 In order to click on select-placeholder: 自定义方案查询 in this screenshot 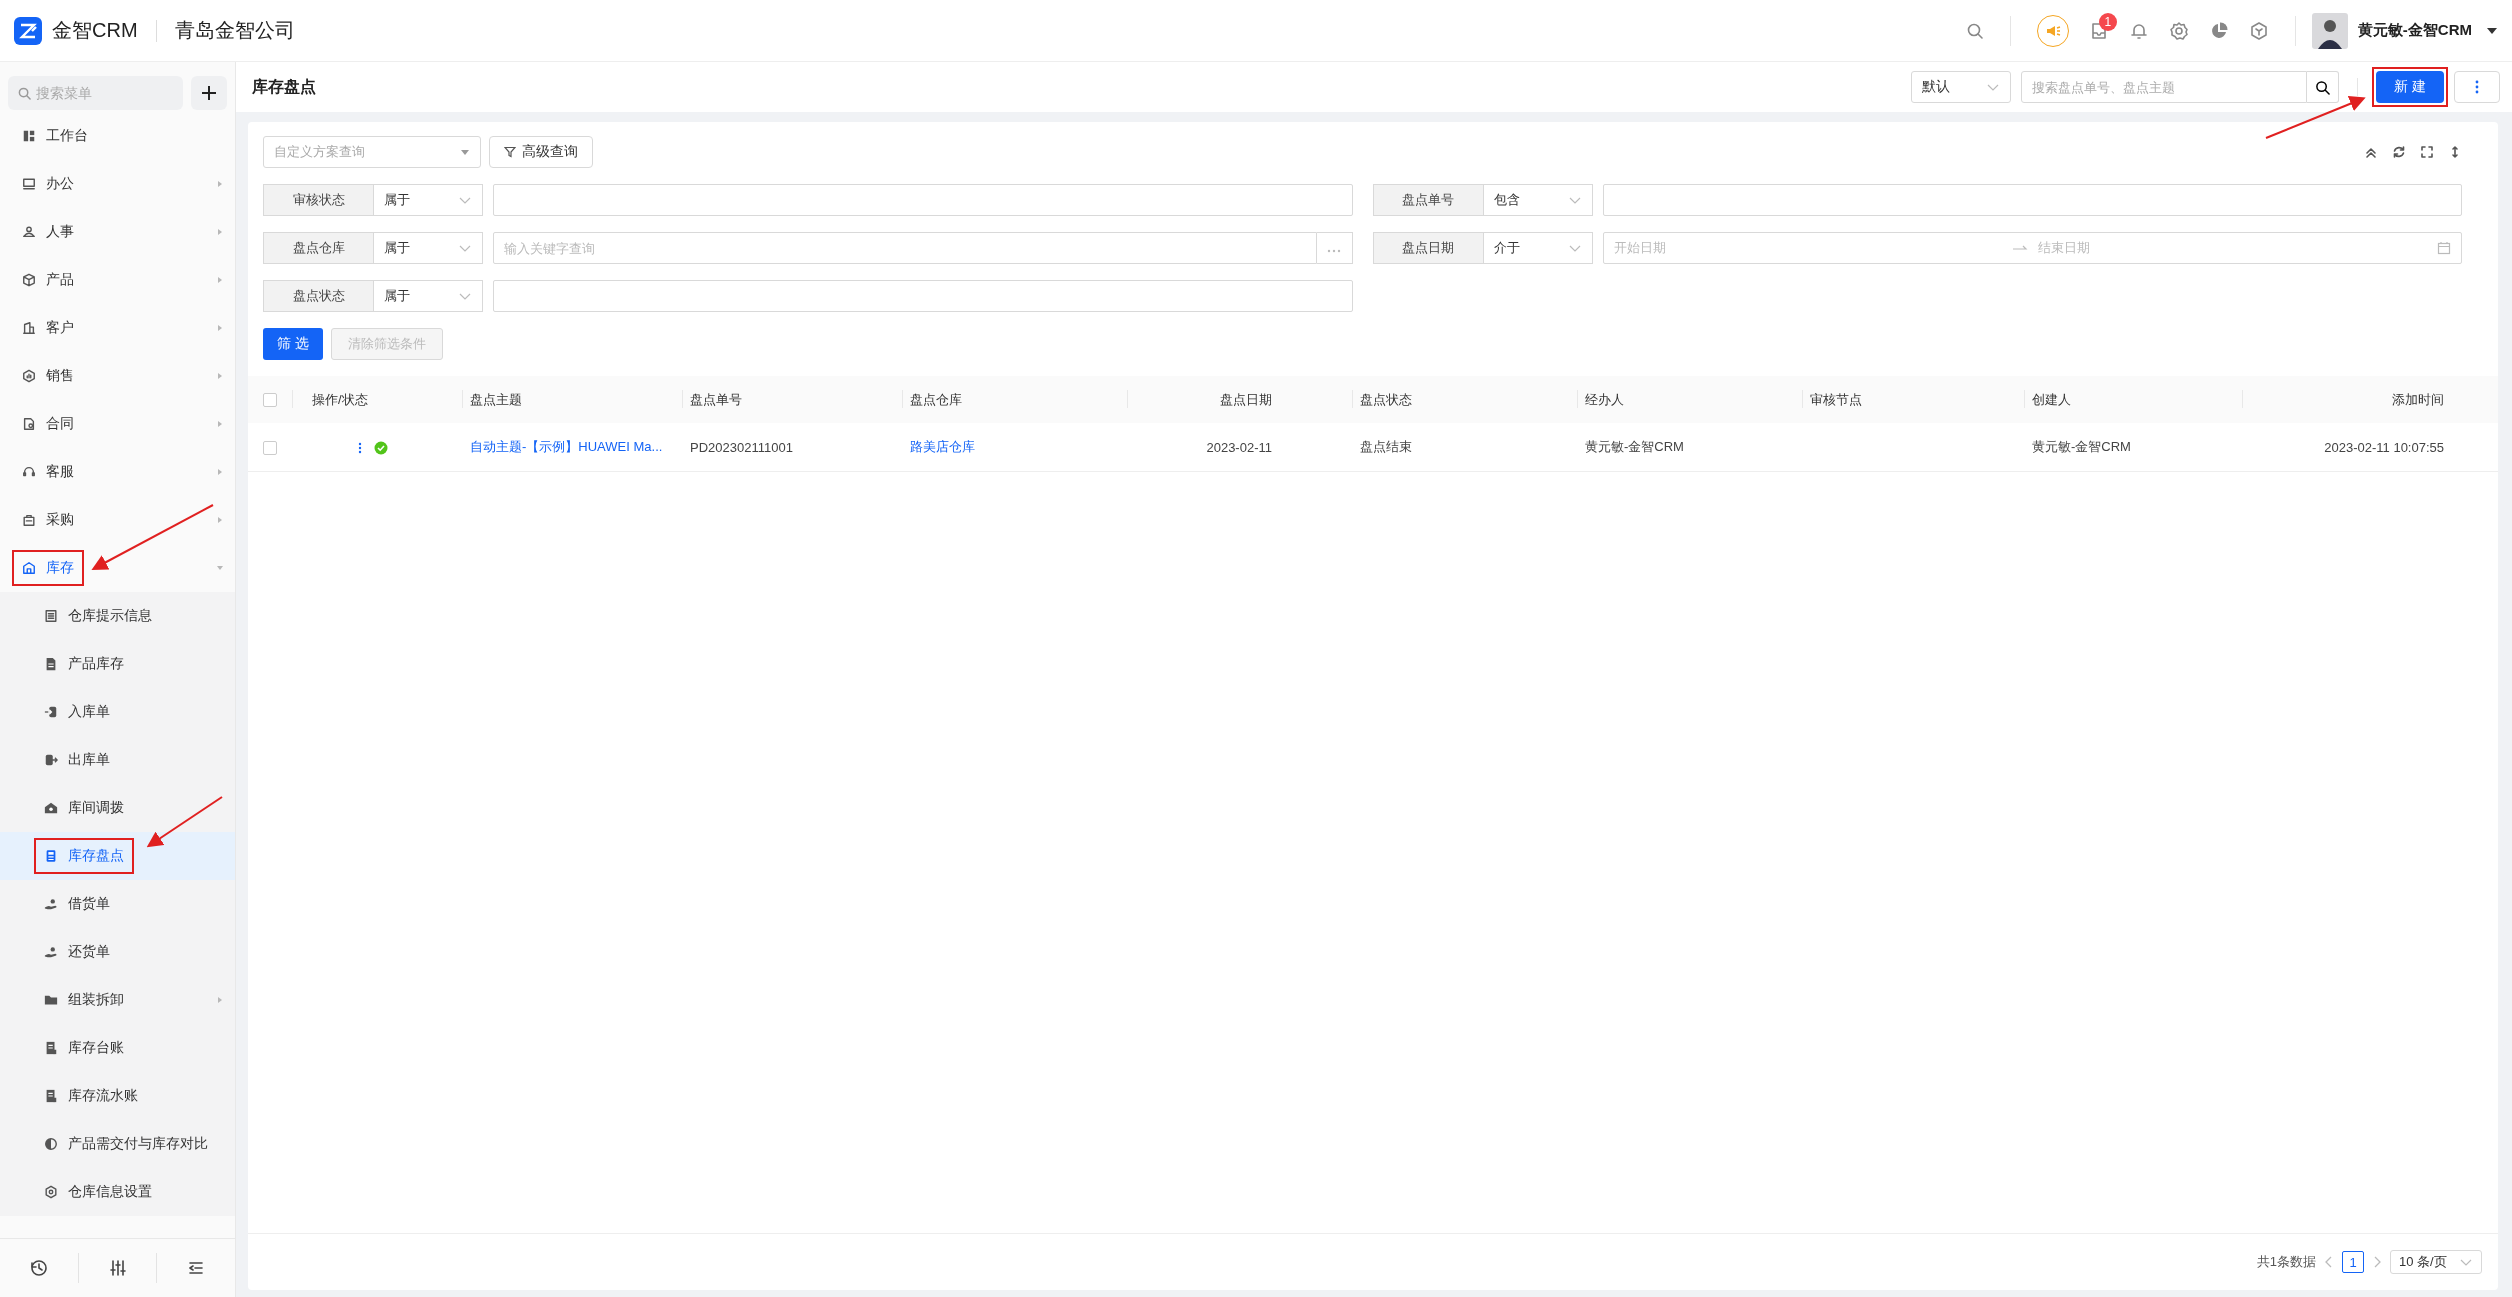, I will do `click(319, 152)`.